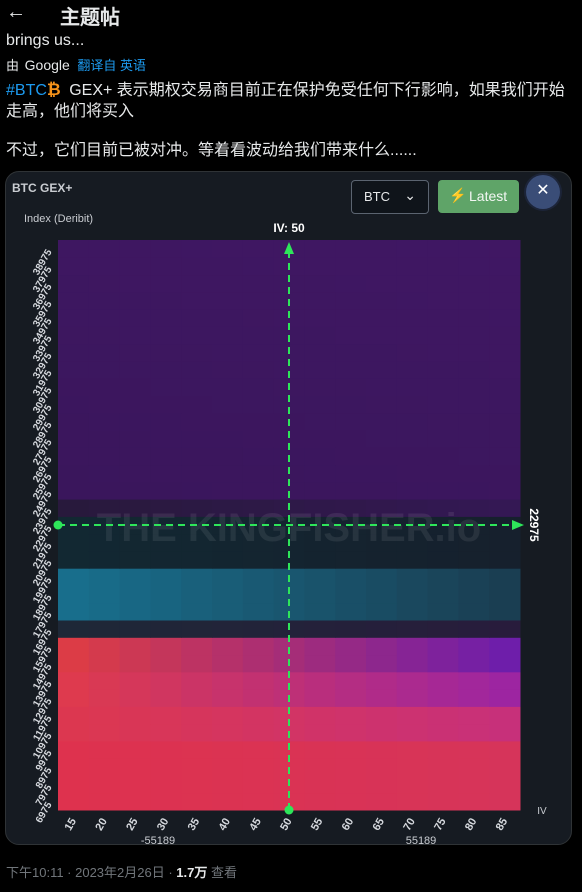  Describe the element at coordinates (26, 90) in the screenshot. I see `hashtag-btc: #BTC` at that location.